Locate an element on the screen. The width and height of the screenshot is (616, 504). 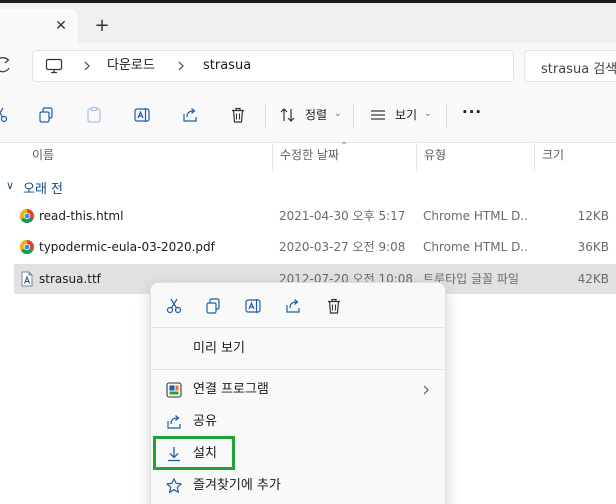
view-chevron-icon: ⌄ is located at coordinates (428, 114).